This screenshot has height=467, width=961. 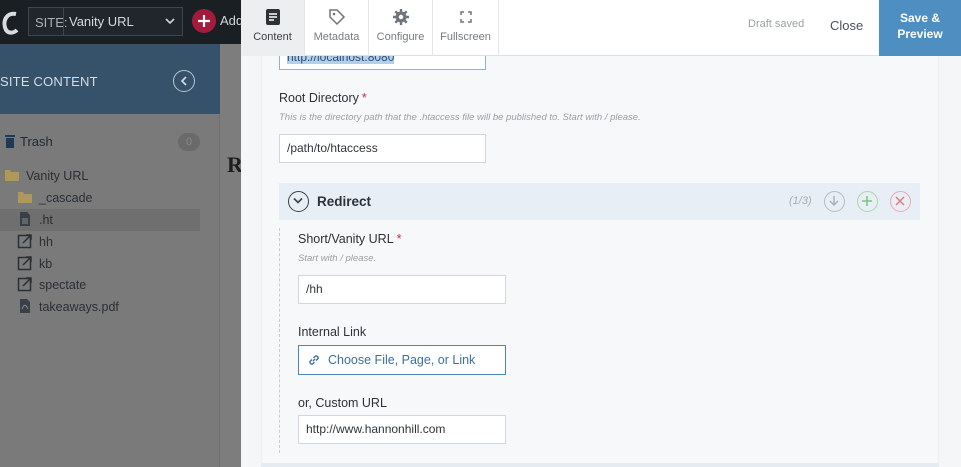 I want to click on chevron-left-icon, so click(x=183, y=81).